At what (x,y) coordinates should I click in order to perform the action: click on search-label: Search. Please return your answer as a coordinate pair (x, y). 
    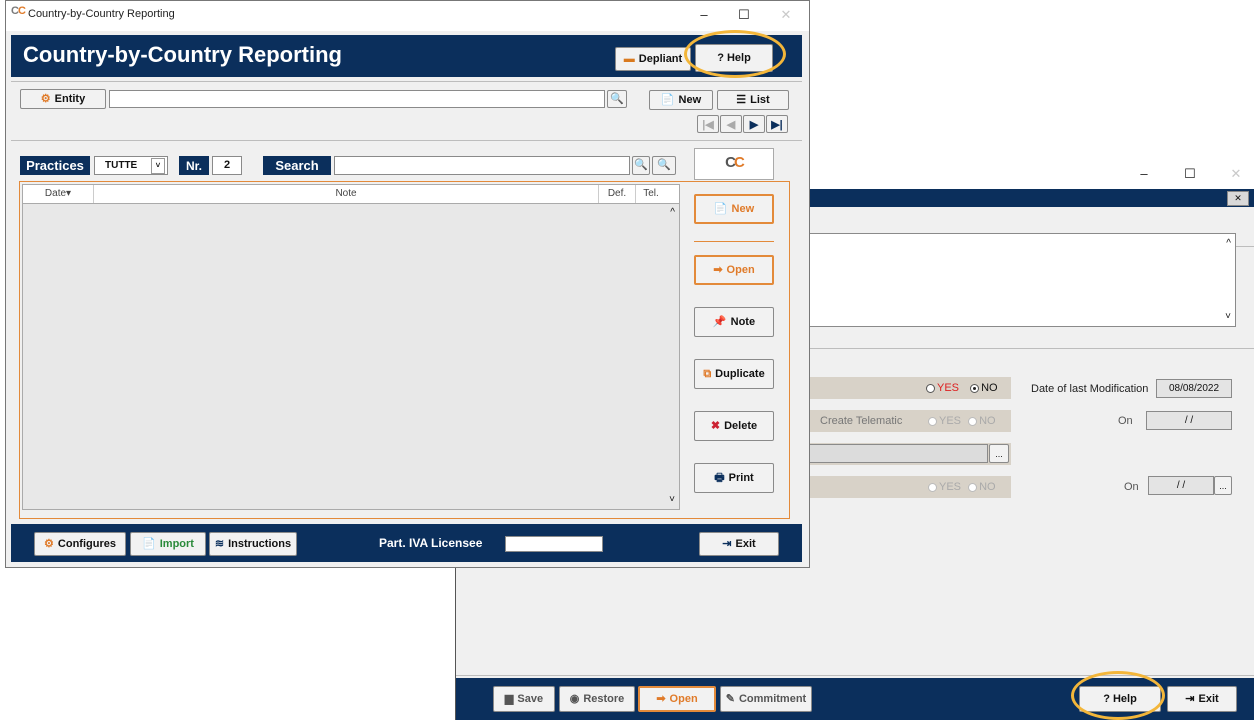
    Looking at the image, I should click on (297, 165).